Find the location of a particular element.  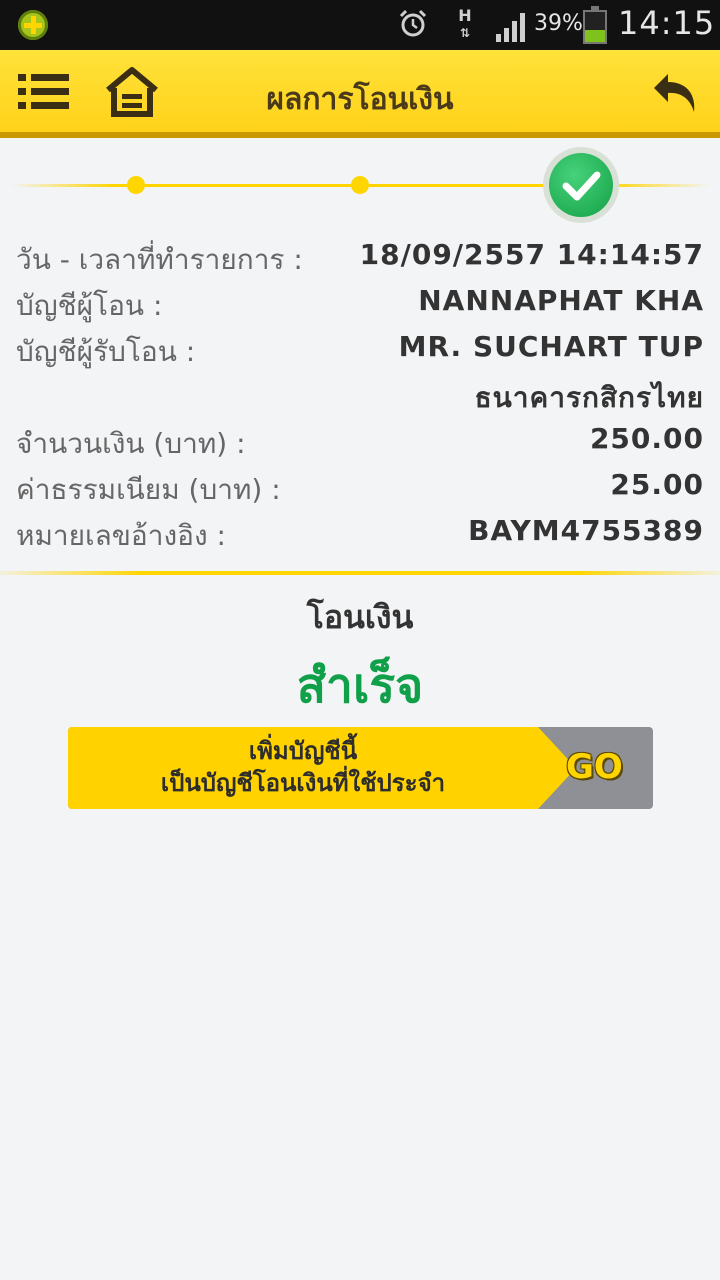

home-icon is located at coordinates (132, 92).